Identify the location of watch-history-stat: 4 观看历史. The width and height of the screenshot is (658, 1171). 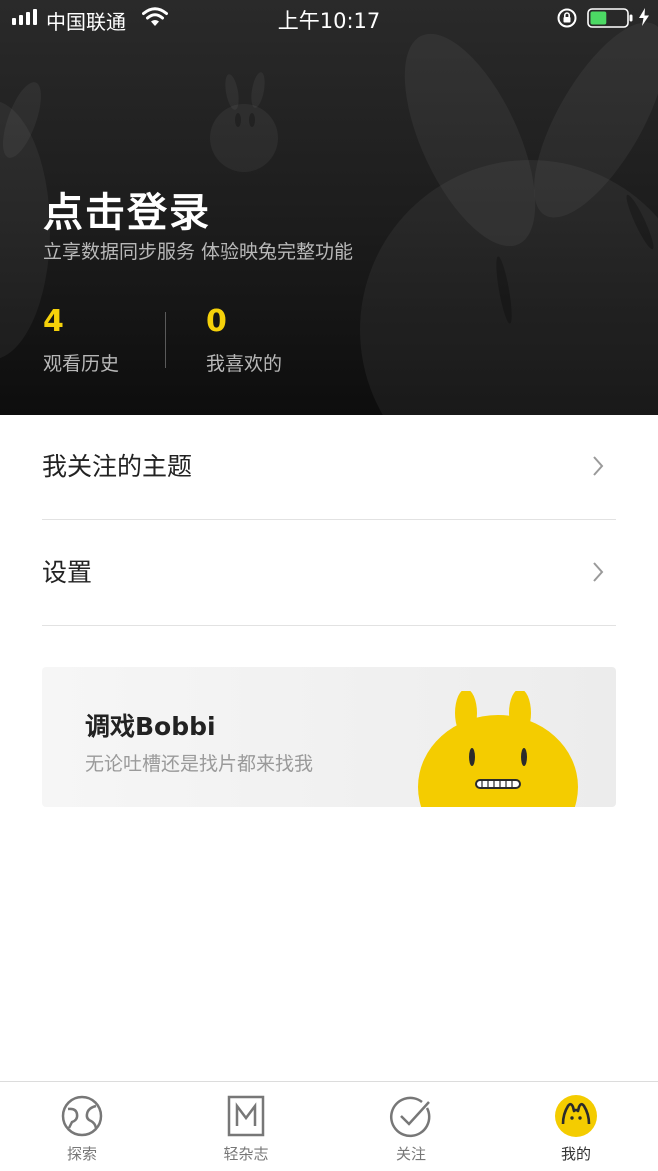
(81, 340).